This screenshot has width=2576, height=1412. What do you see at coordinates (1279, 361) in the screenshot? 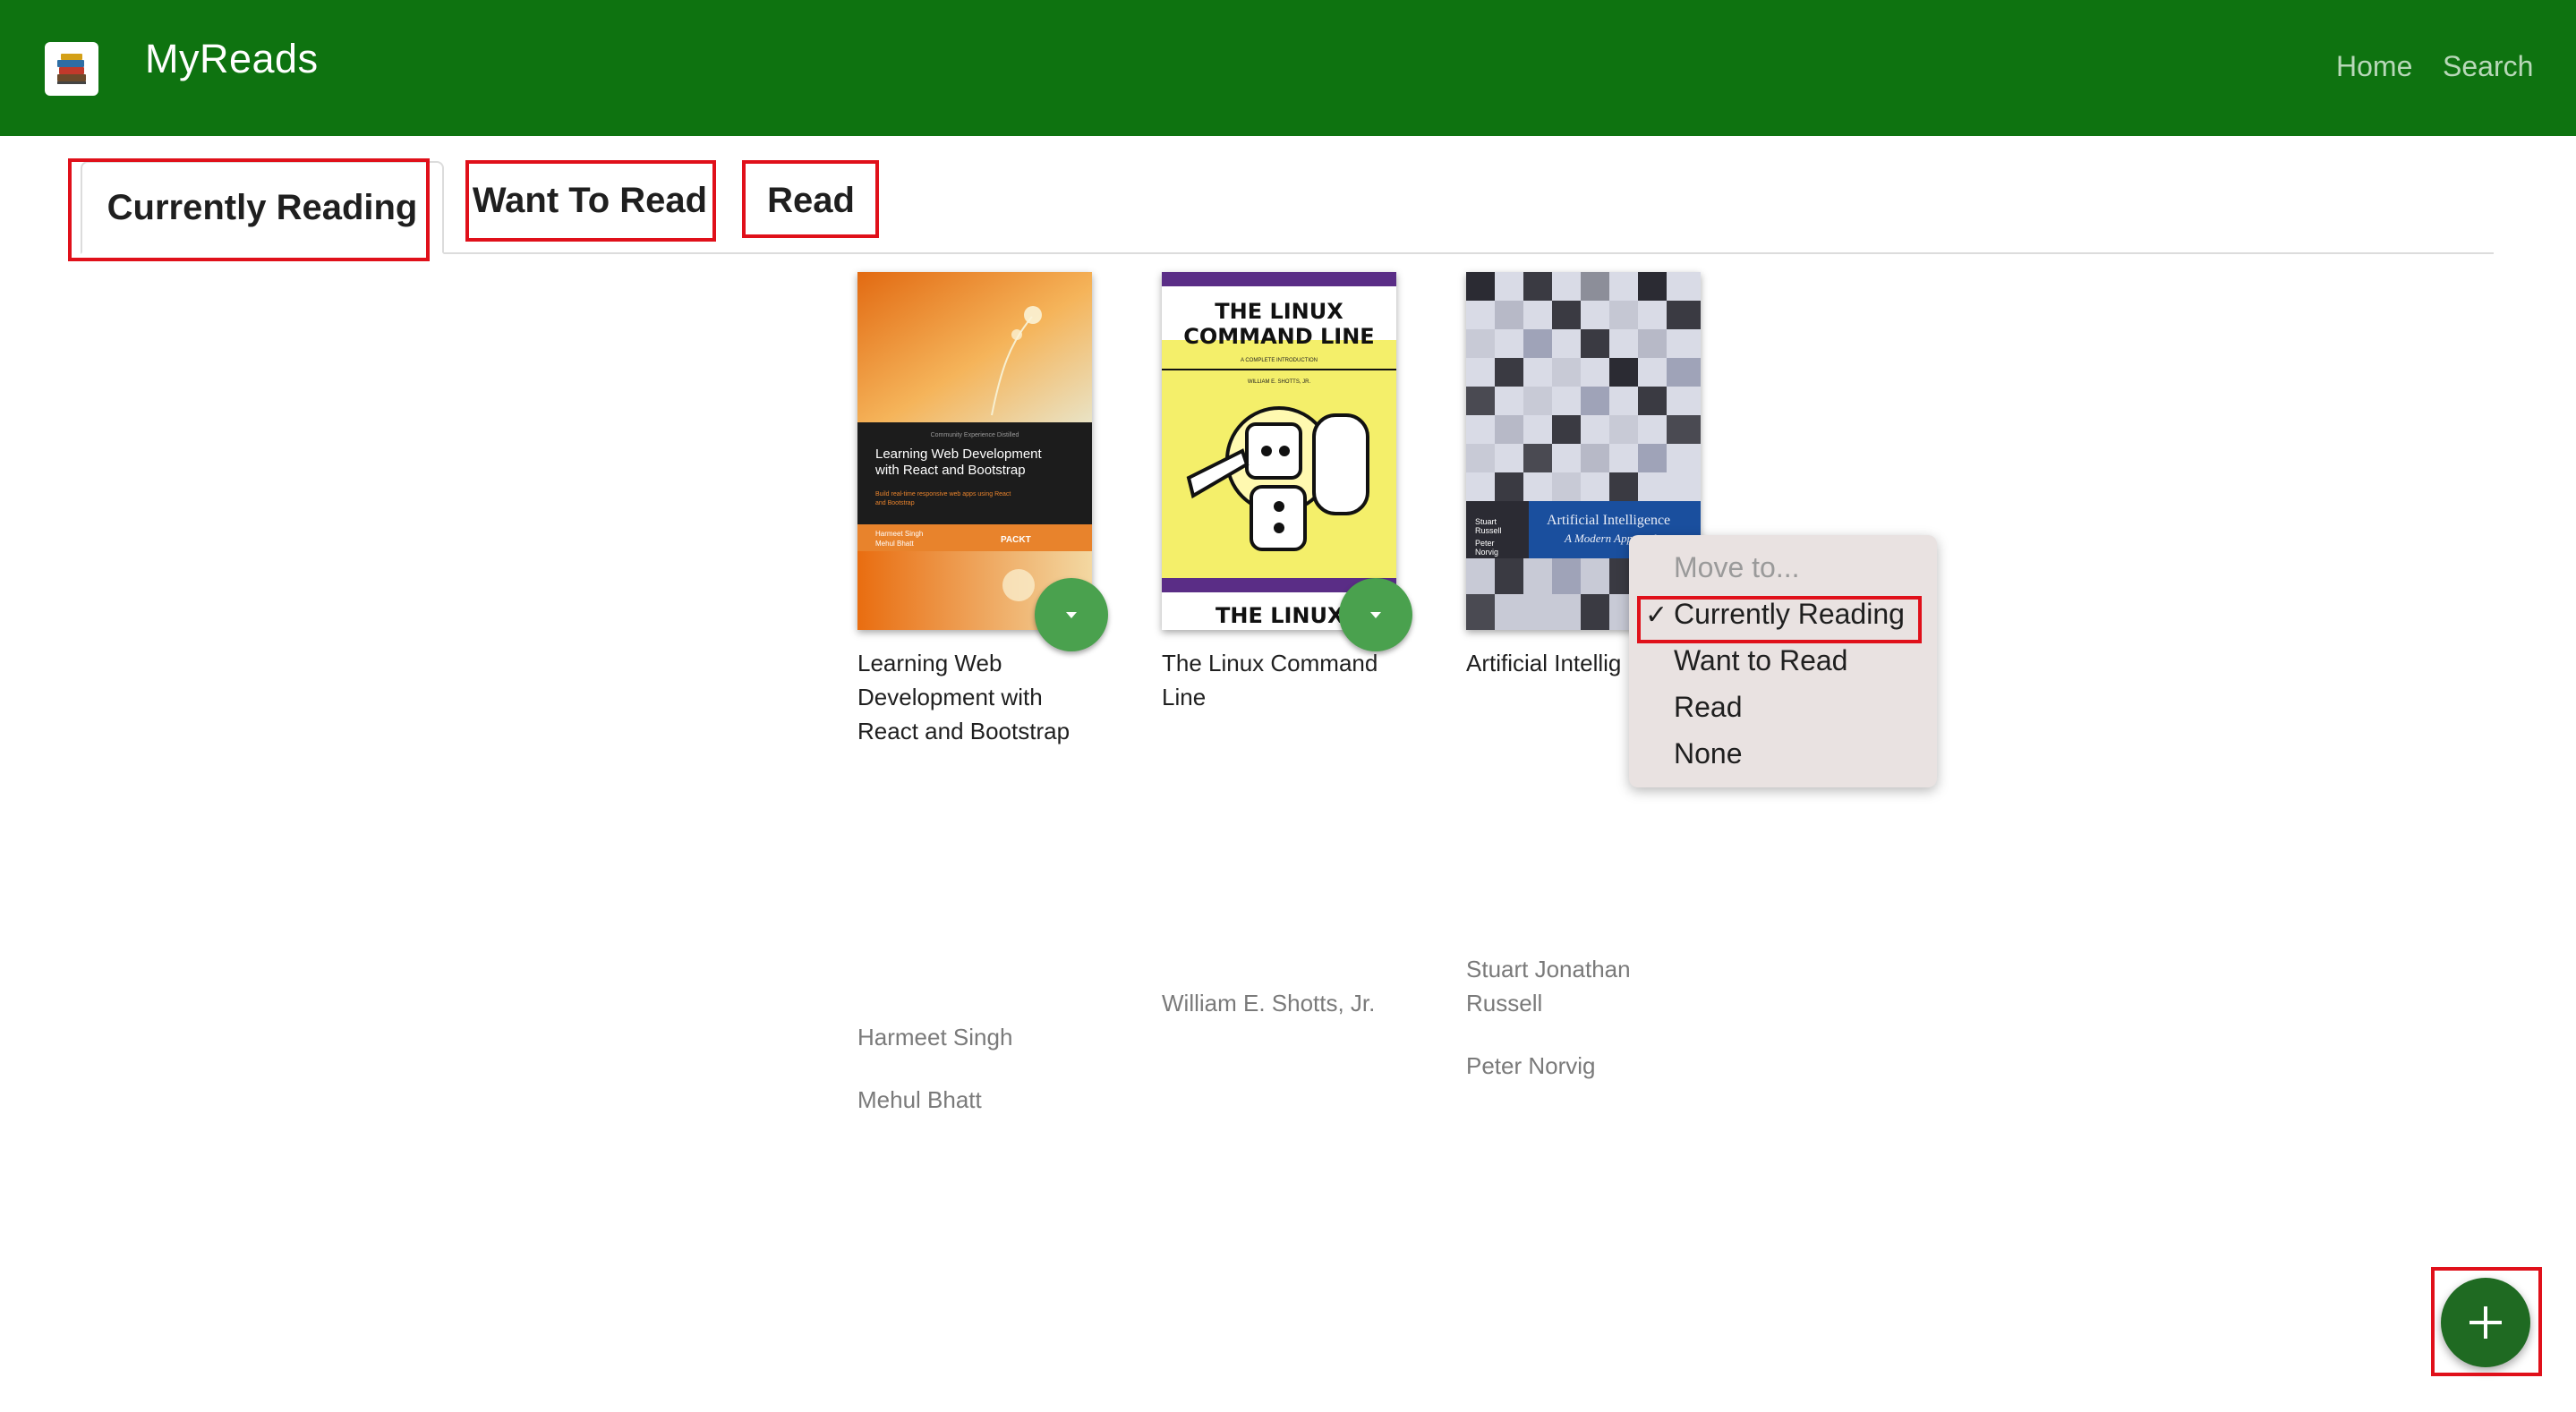
I see `svg-text: A COMPLETE INTRODUCTION` at bounding box center [1279, 361].